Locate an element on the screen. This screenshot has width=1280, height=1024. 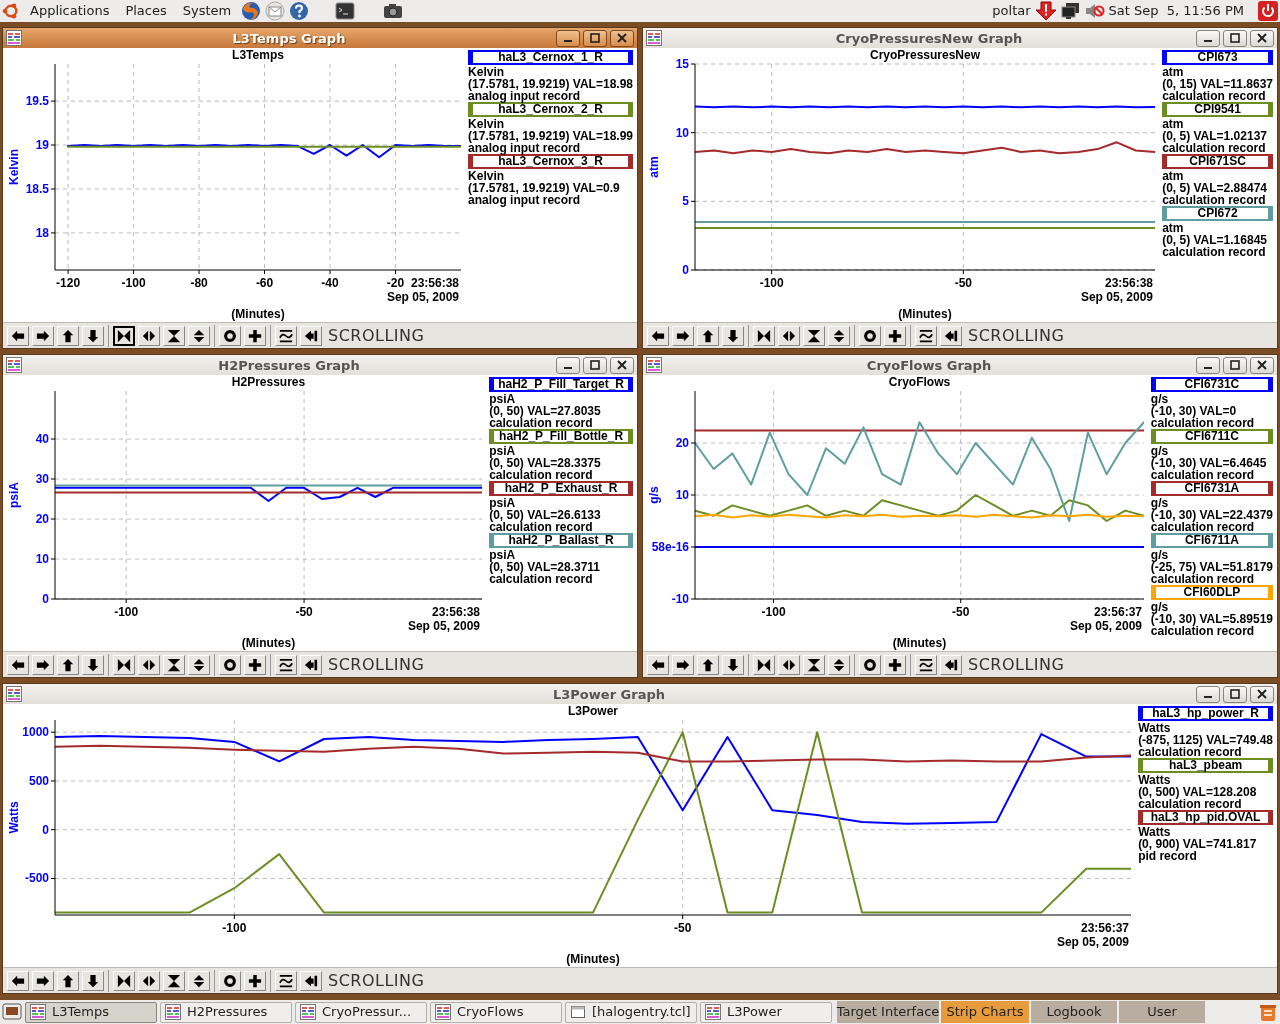
tick-label: -500 is located at coordinates (36, 878).